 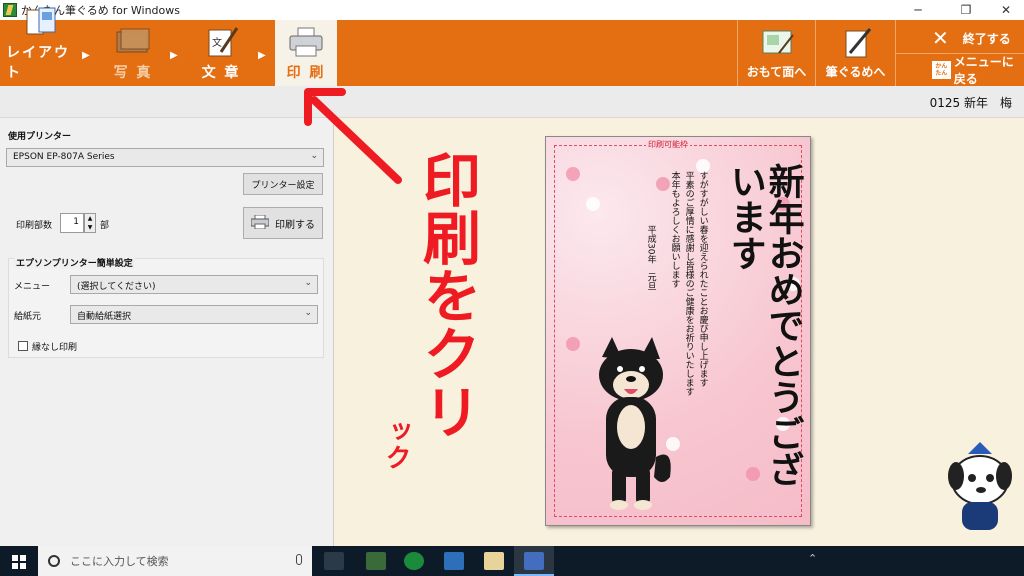 What do you see at coordinates (217, 42) in the screenshot?
I see `svg-text: 文` at bounding box center [217, 42].